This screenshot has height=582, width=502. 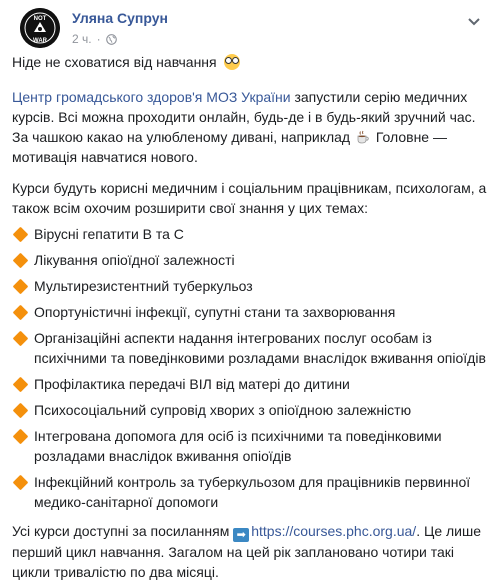 I want to click on topic-text: Вірусні гепатити В та С, so click(x=109, y=234).